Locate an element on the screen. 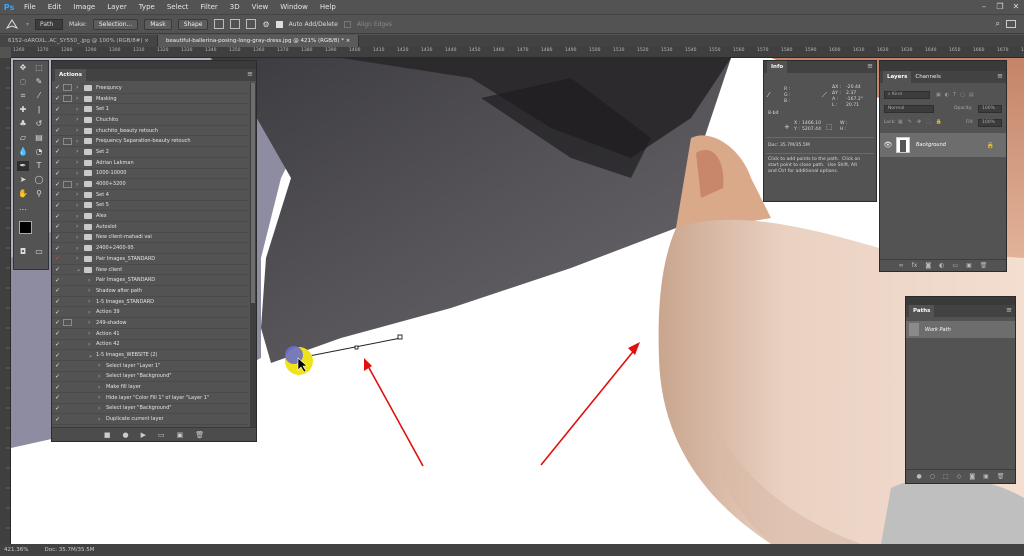  pen-tool-icon: ✒ is located at coordinates (23, 166).